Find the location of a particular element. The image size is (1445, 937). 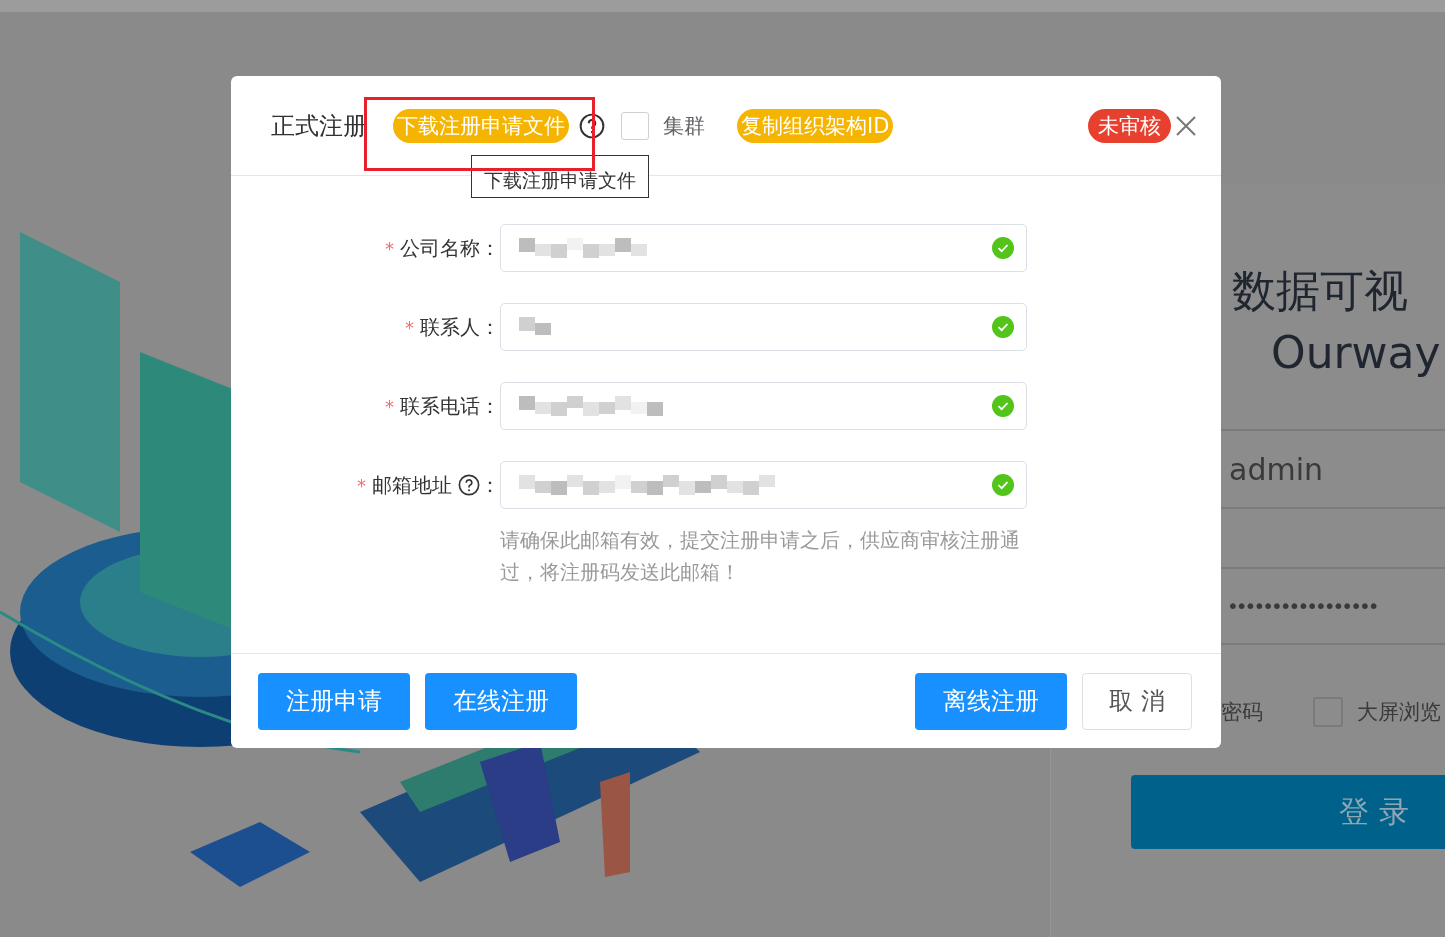

primary-button: 离线注册 is located at coordinates (991, 701).